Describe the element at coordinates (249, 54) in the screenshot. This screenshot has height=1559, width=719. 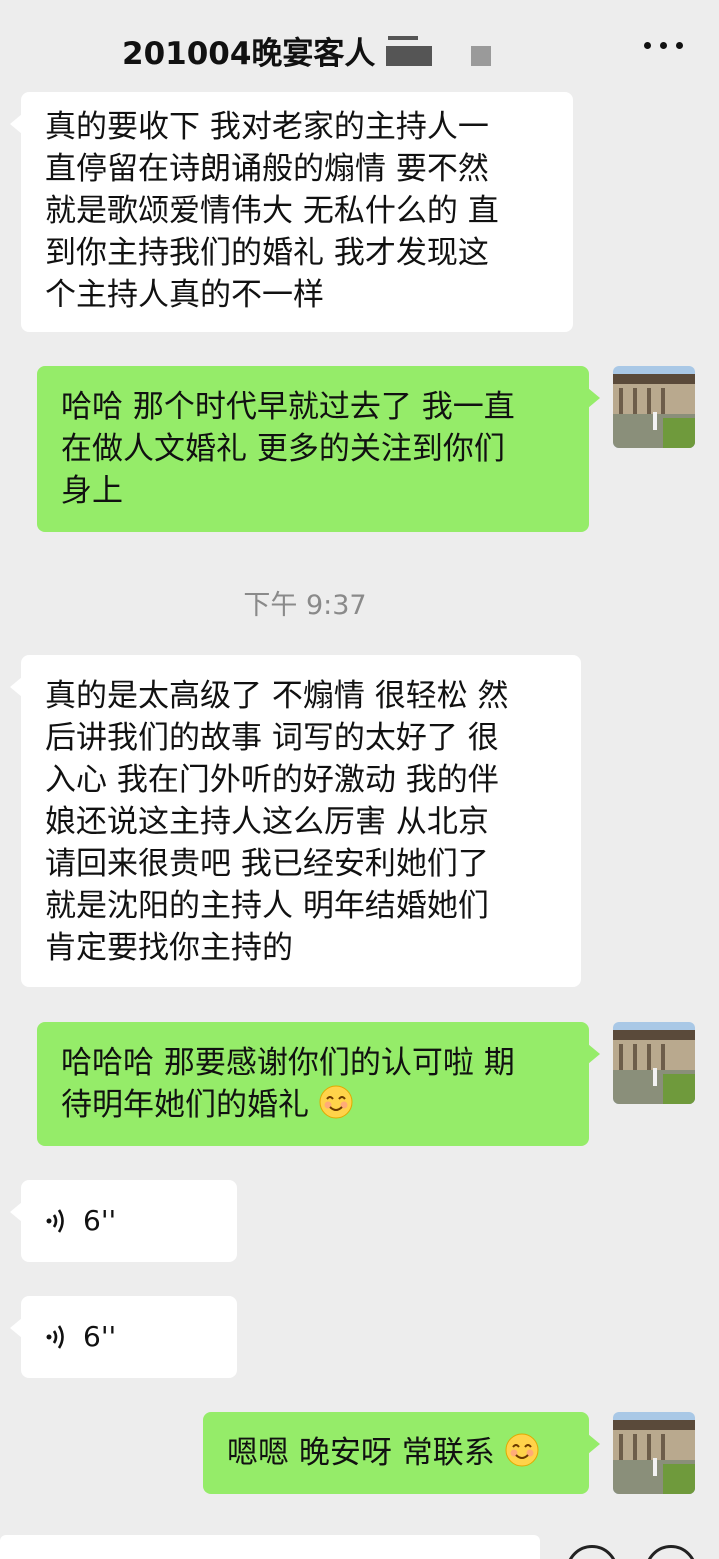
I see `chat-title: 201004晚宴客人` at that location.